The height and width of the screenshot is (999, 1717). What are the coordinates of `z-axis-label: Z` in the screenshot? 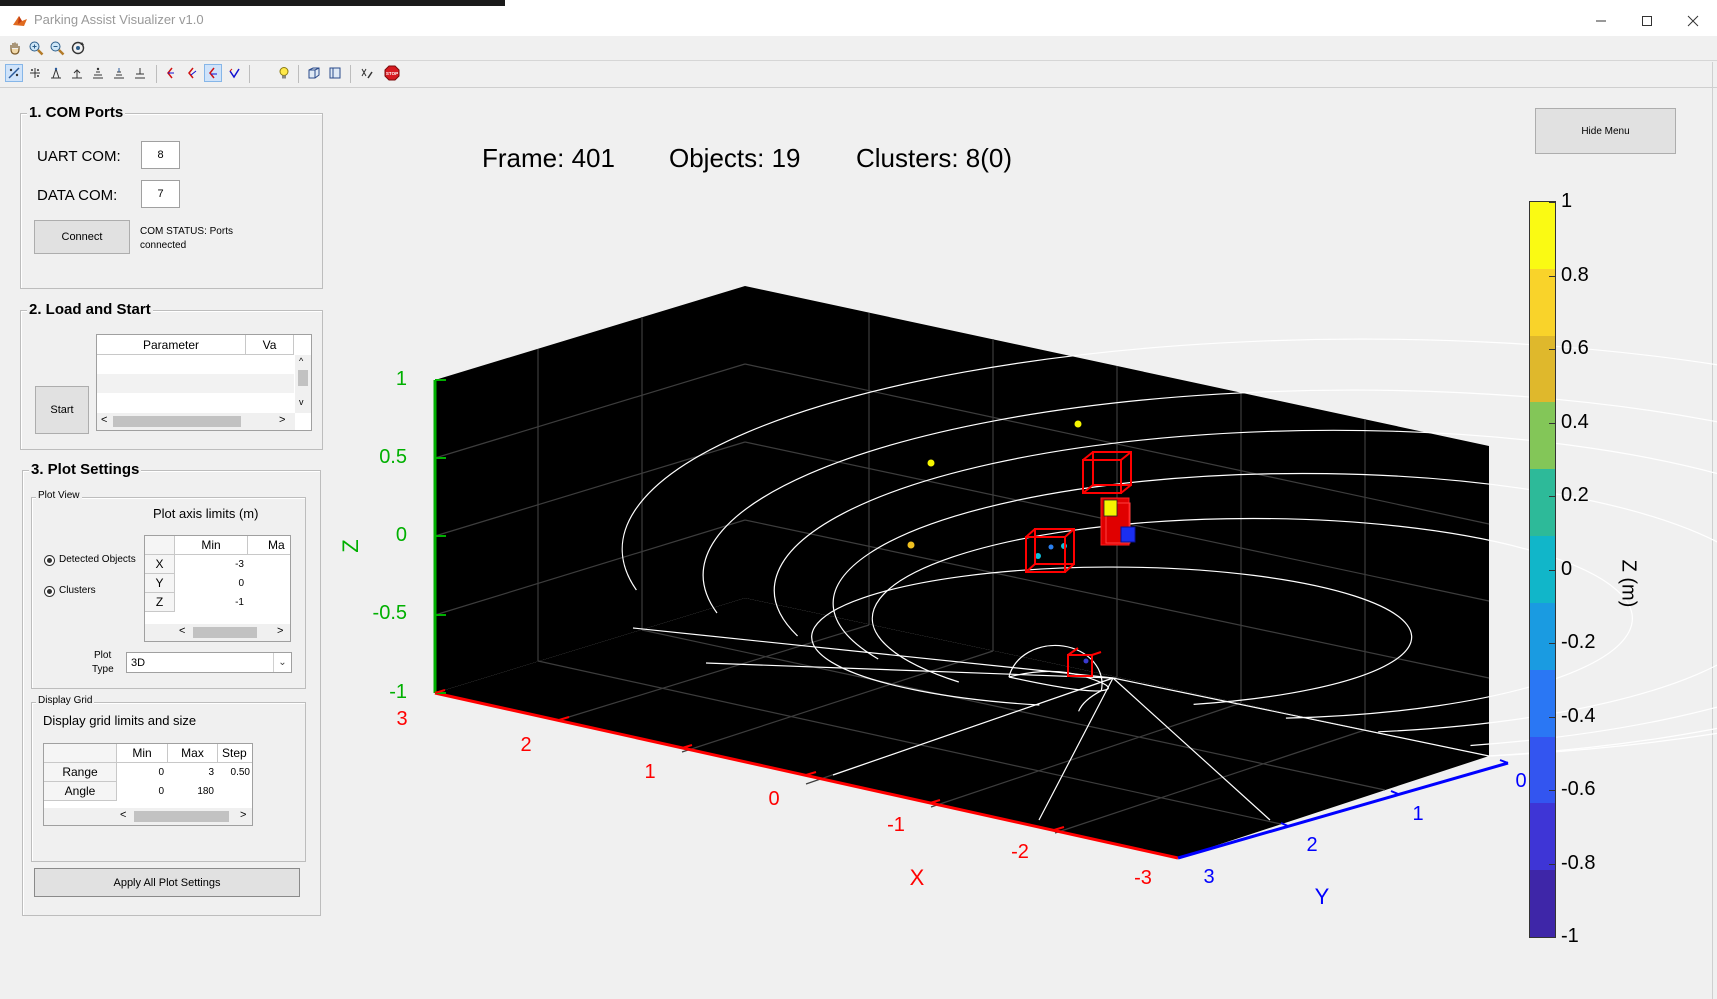 It's located at (350, 545).